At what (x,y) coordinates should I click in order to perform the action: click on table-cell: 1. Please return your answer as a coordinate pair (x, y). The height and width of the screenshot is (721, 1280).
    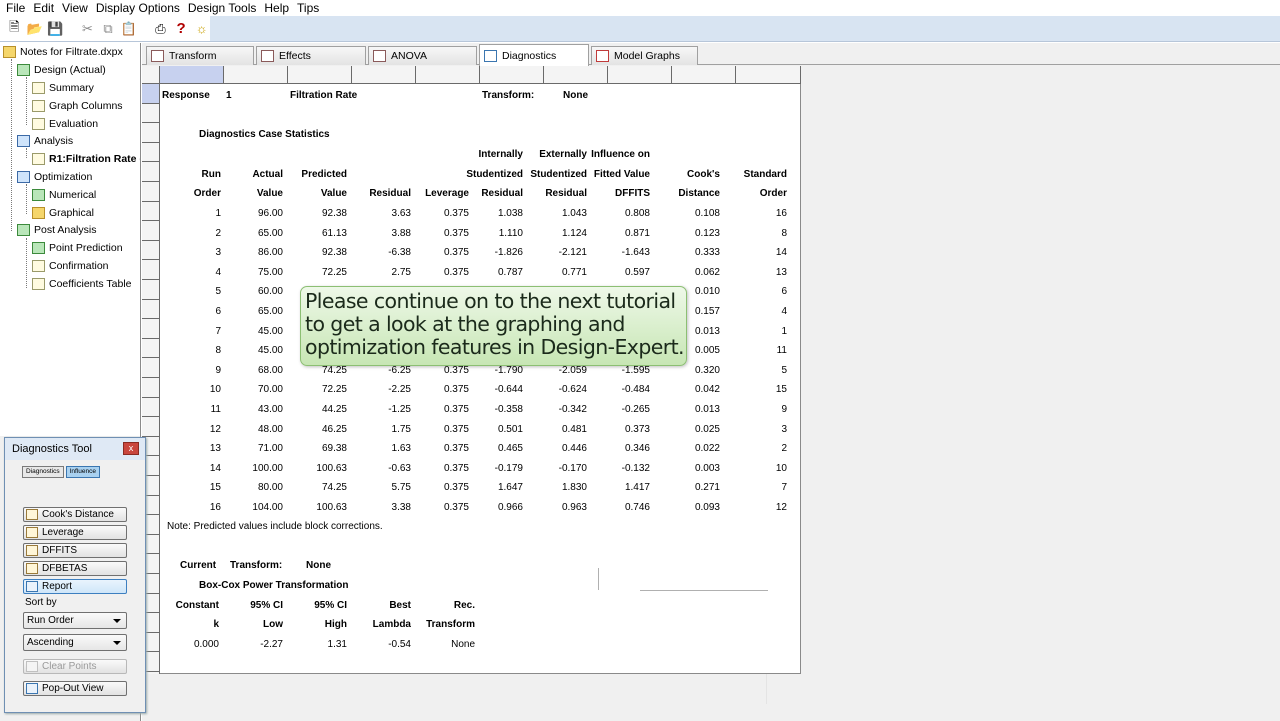
    Looking at the image, I should click on (218, 213).